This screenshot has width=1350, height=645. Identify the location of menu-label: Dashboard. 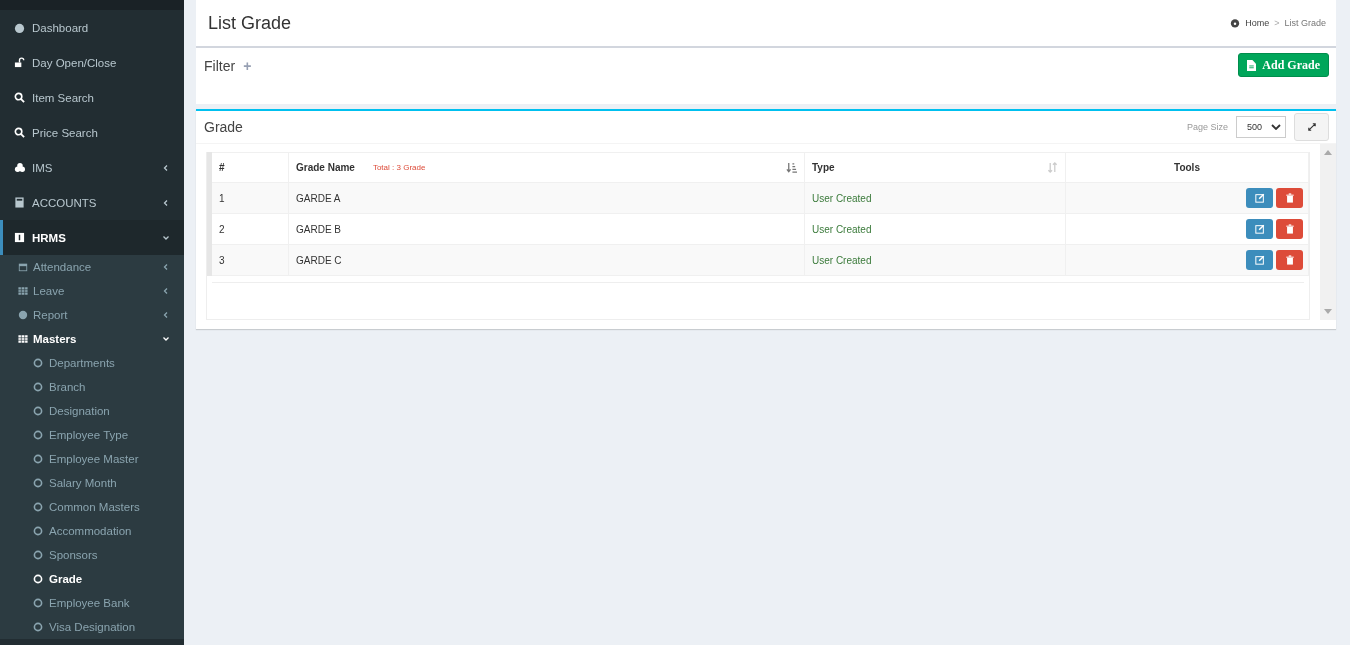
(61, 27).